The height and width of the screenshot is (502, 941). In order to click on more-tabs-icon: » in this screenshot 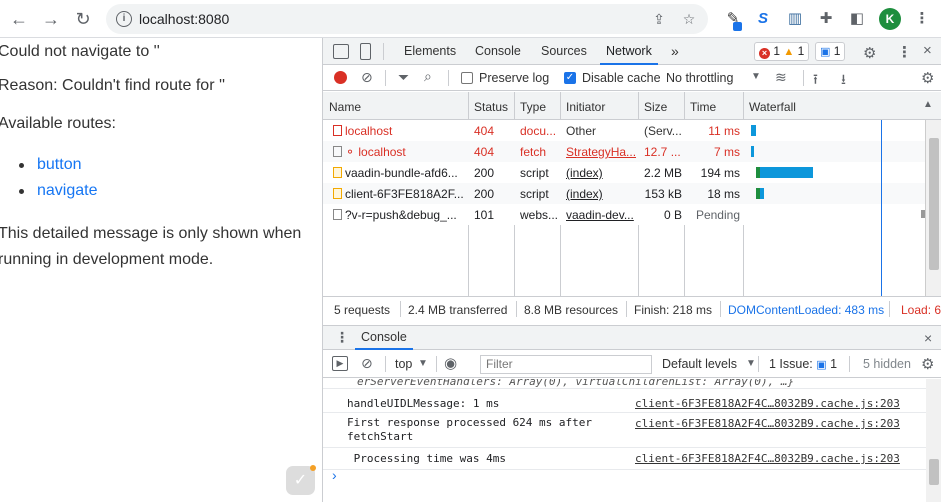, I will do `click(675, 51)`.